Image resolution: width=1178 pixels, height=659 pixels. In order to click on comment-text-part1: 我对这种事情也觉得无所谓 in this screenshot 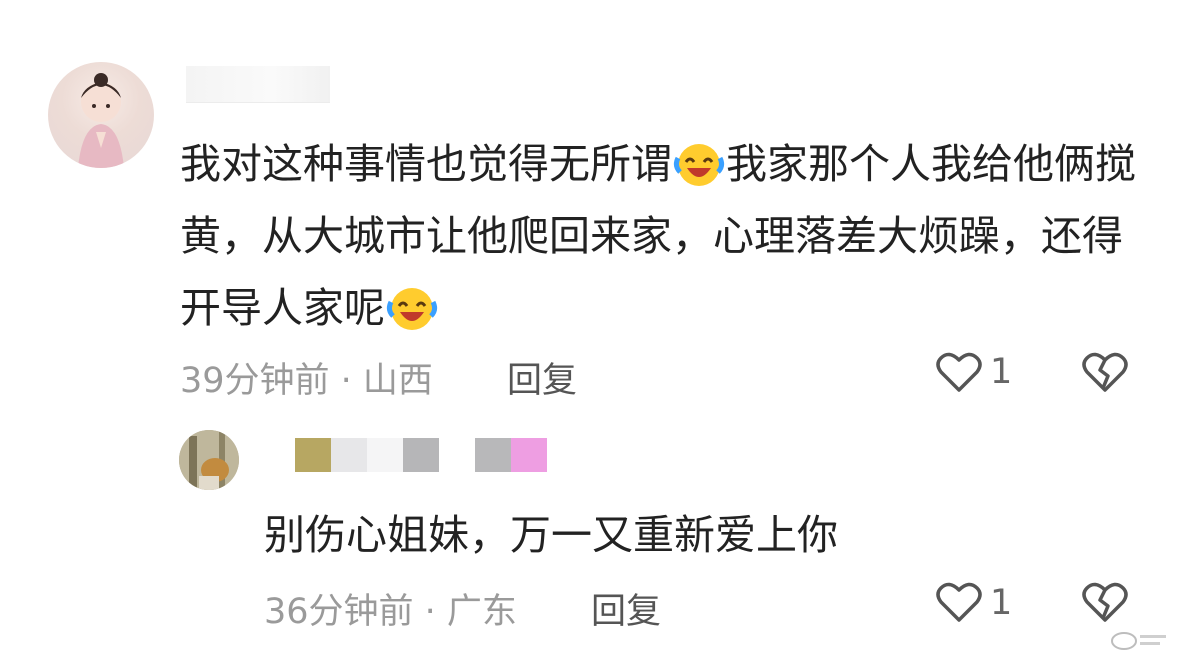, I will do `click(426, 164)`.